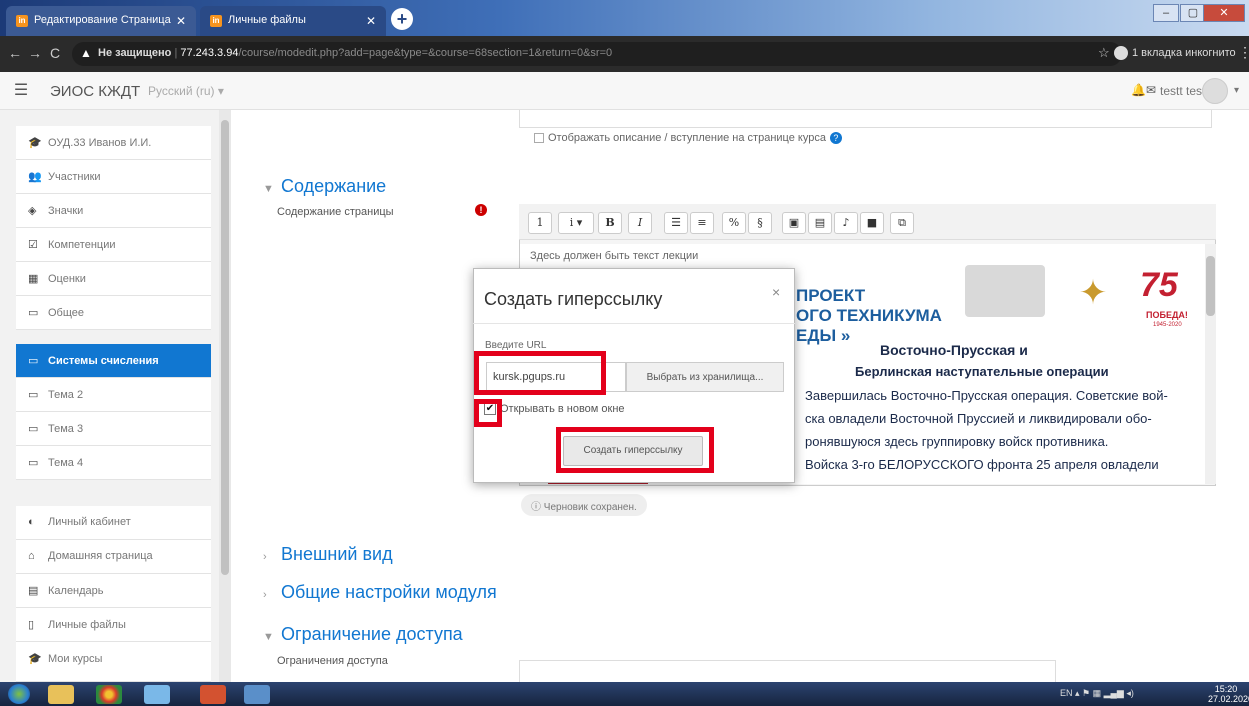  Describe the element at coordinates (113, 523) in the screenshot. I see `sidebar-item-dashboard: ◐ Личный кабинет` at that location.